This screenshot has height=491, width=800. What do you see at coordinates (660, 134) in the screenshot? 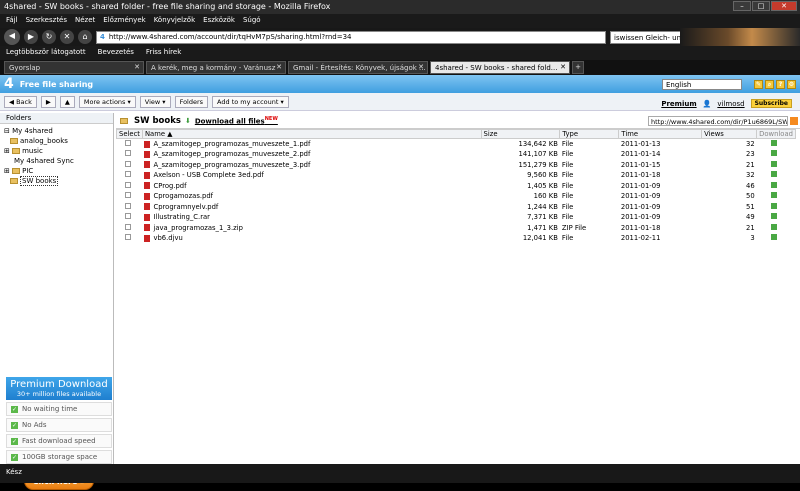
I see `col-time: Time` at bounding box center [660, 134].